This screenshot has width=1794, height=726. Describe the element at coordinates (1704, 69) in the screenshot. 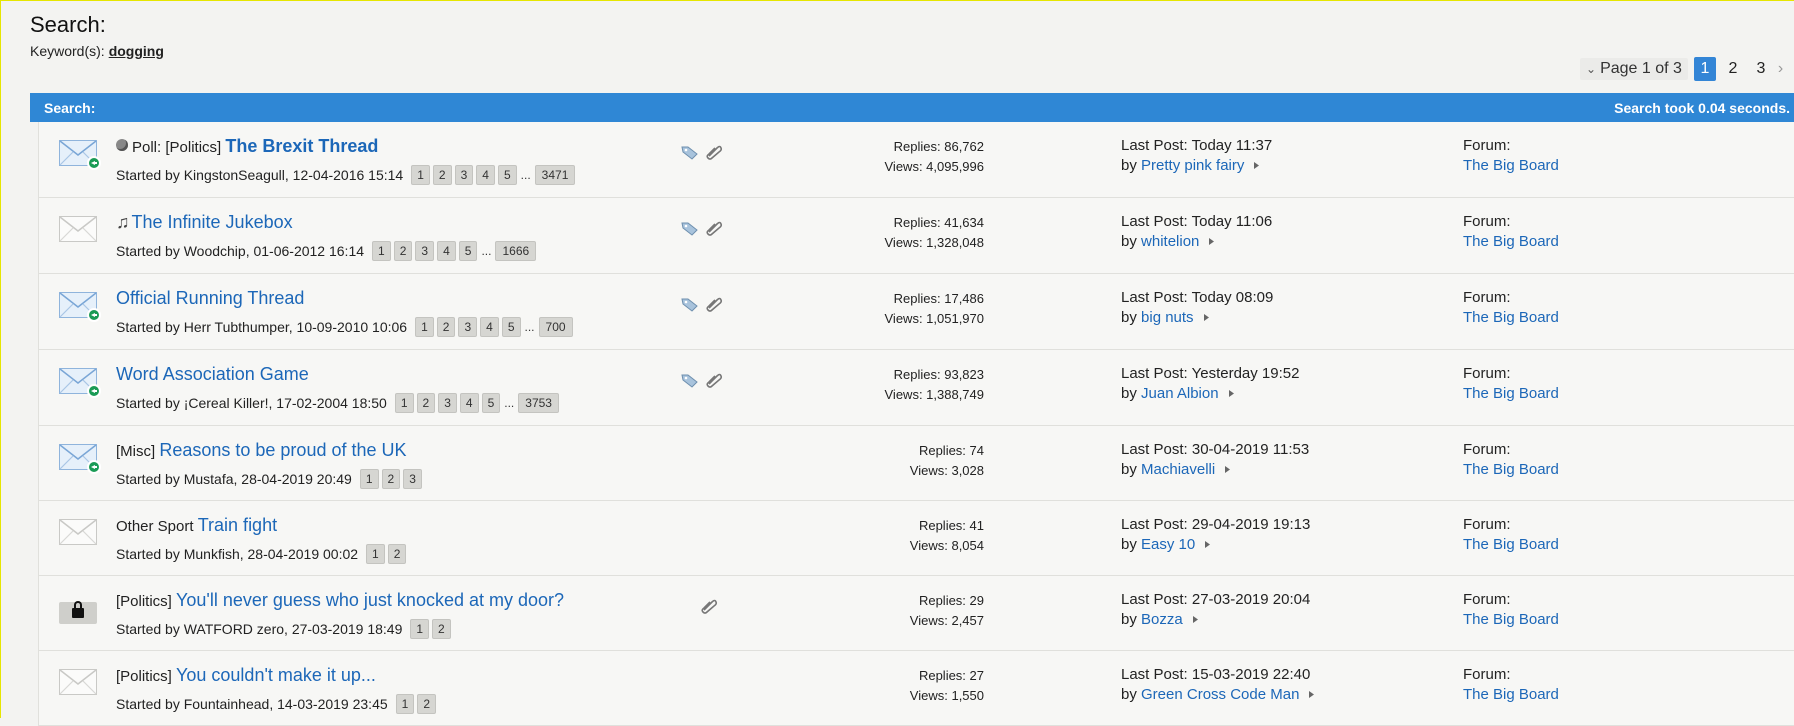

I see `page-button-1: 1` at that location.